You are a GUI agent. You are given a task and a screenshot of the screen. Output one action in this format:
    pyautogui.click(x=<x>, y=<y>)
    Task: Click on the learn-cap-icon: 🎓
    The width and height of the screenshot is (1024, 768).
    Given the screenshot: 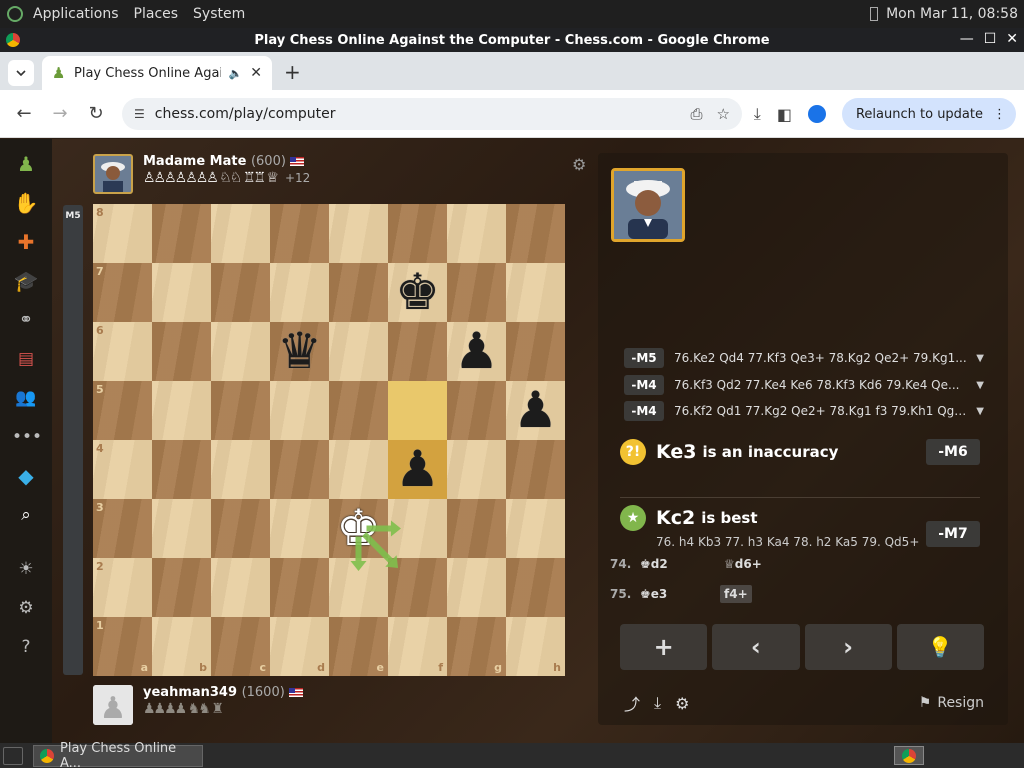 What is the action you would take?
    pyautogui.click(x=26, y=281)
    